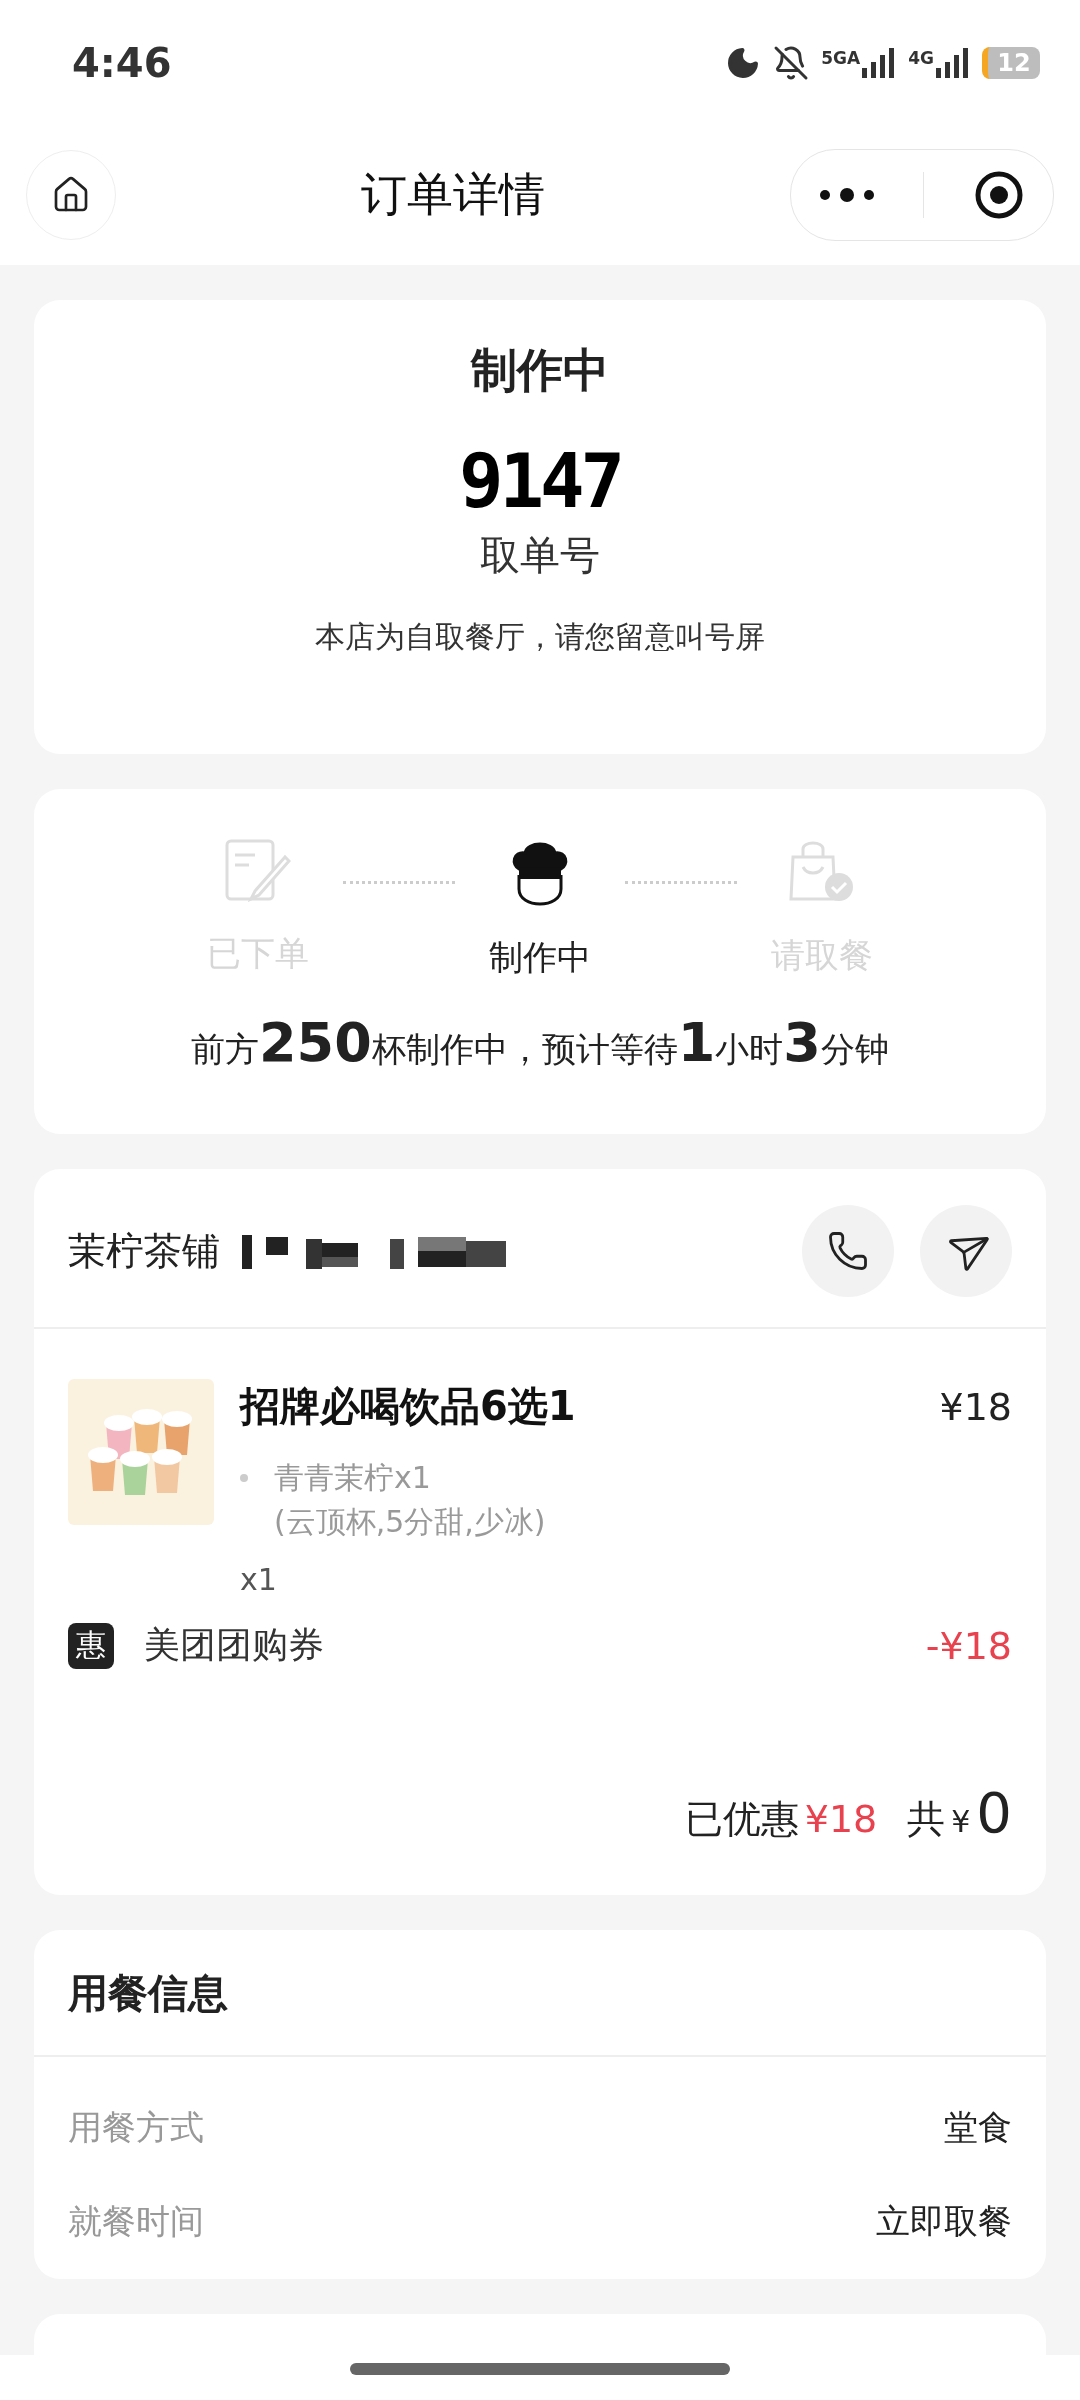 The width and height of the screenshot is (1080, 2400). I want to click on phone-icon, so click(848, 1251).